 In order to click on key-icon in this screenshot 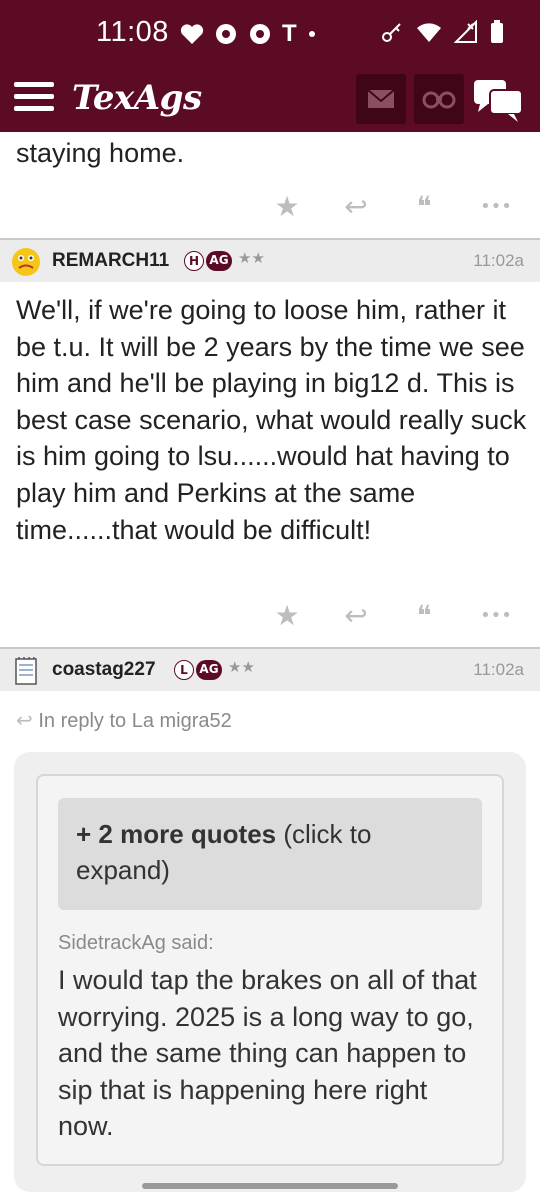, I will do `click(391, 32)`.